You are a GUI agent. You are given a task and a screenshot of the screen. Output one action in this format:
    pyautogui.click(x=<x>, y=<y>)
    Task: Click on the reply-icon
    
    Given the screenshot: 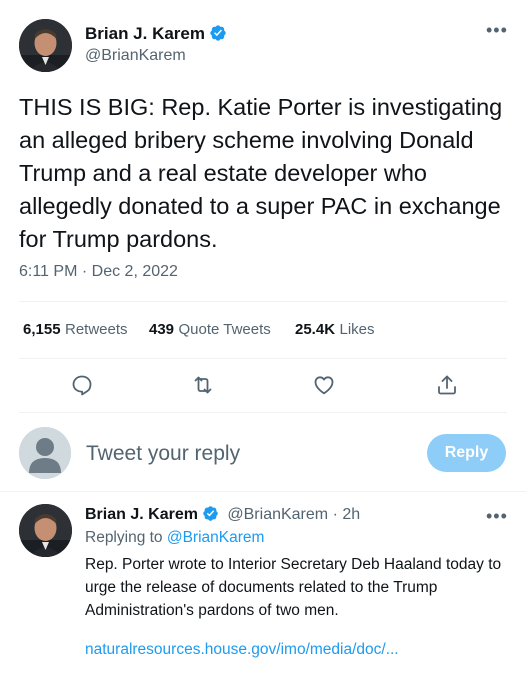 What is the action you would take?
    pyautogui.click(x=82, y=385)
    